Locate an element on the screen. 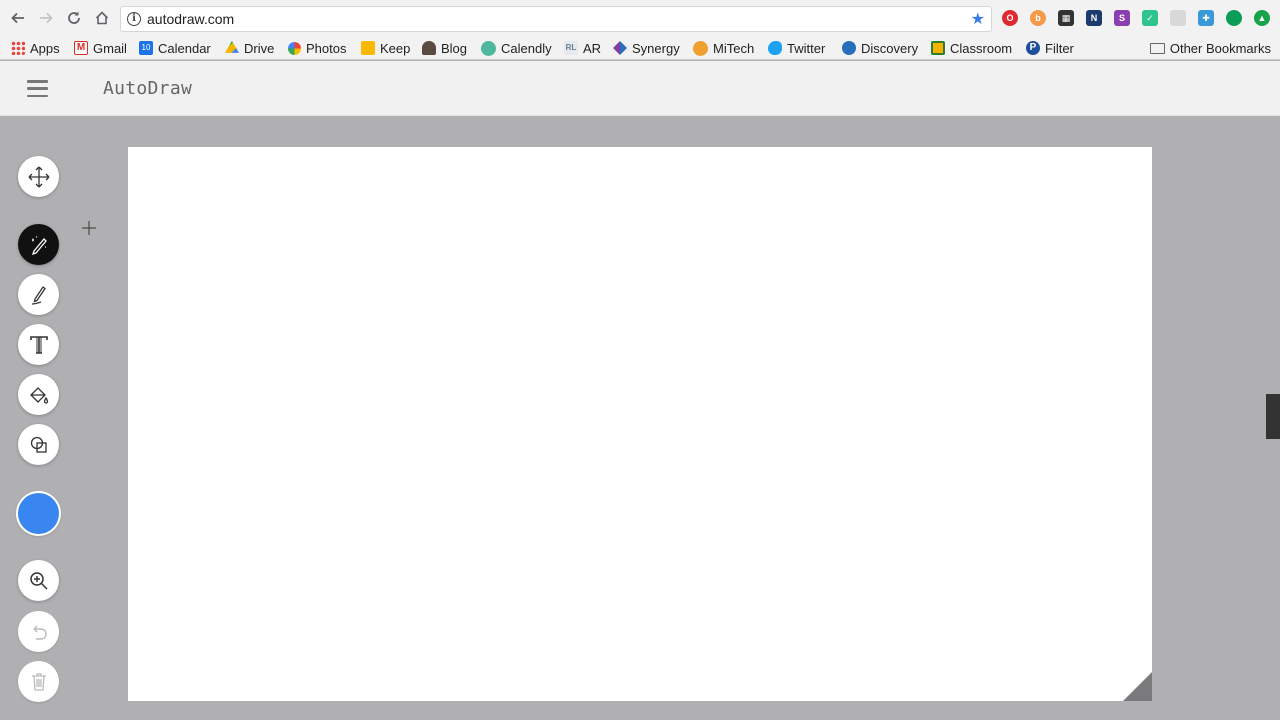  bookmark-ar: RL AR is located at coordinates (582, 48).